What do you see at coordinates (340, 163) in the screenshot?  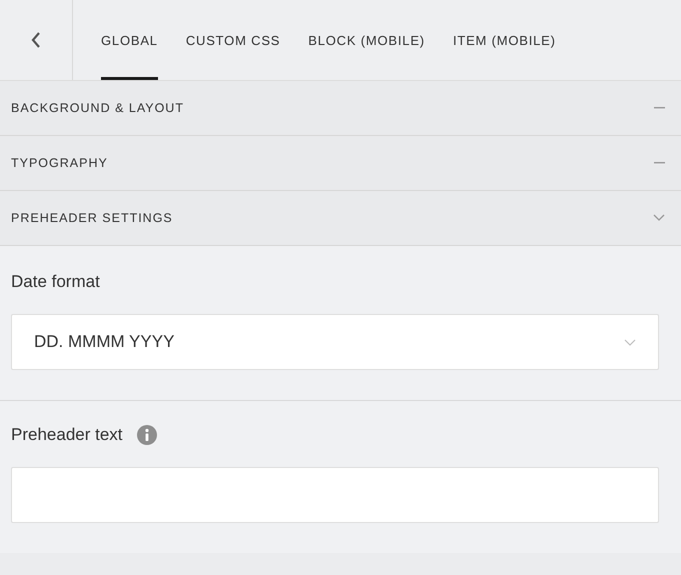 I see `section-header: TYPOGRAPHY` at bounding box center [340, 163].